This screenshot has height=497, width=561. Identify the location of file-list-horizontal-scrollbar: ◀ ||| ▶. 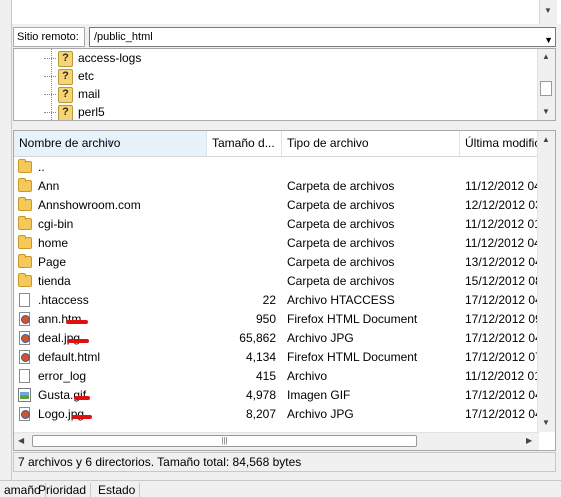
(276, 441).